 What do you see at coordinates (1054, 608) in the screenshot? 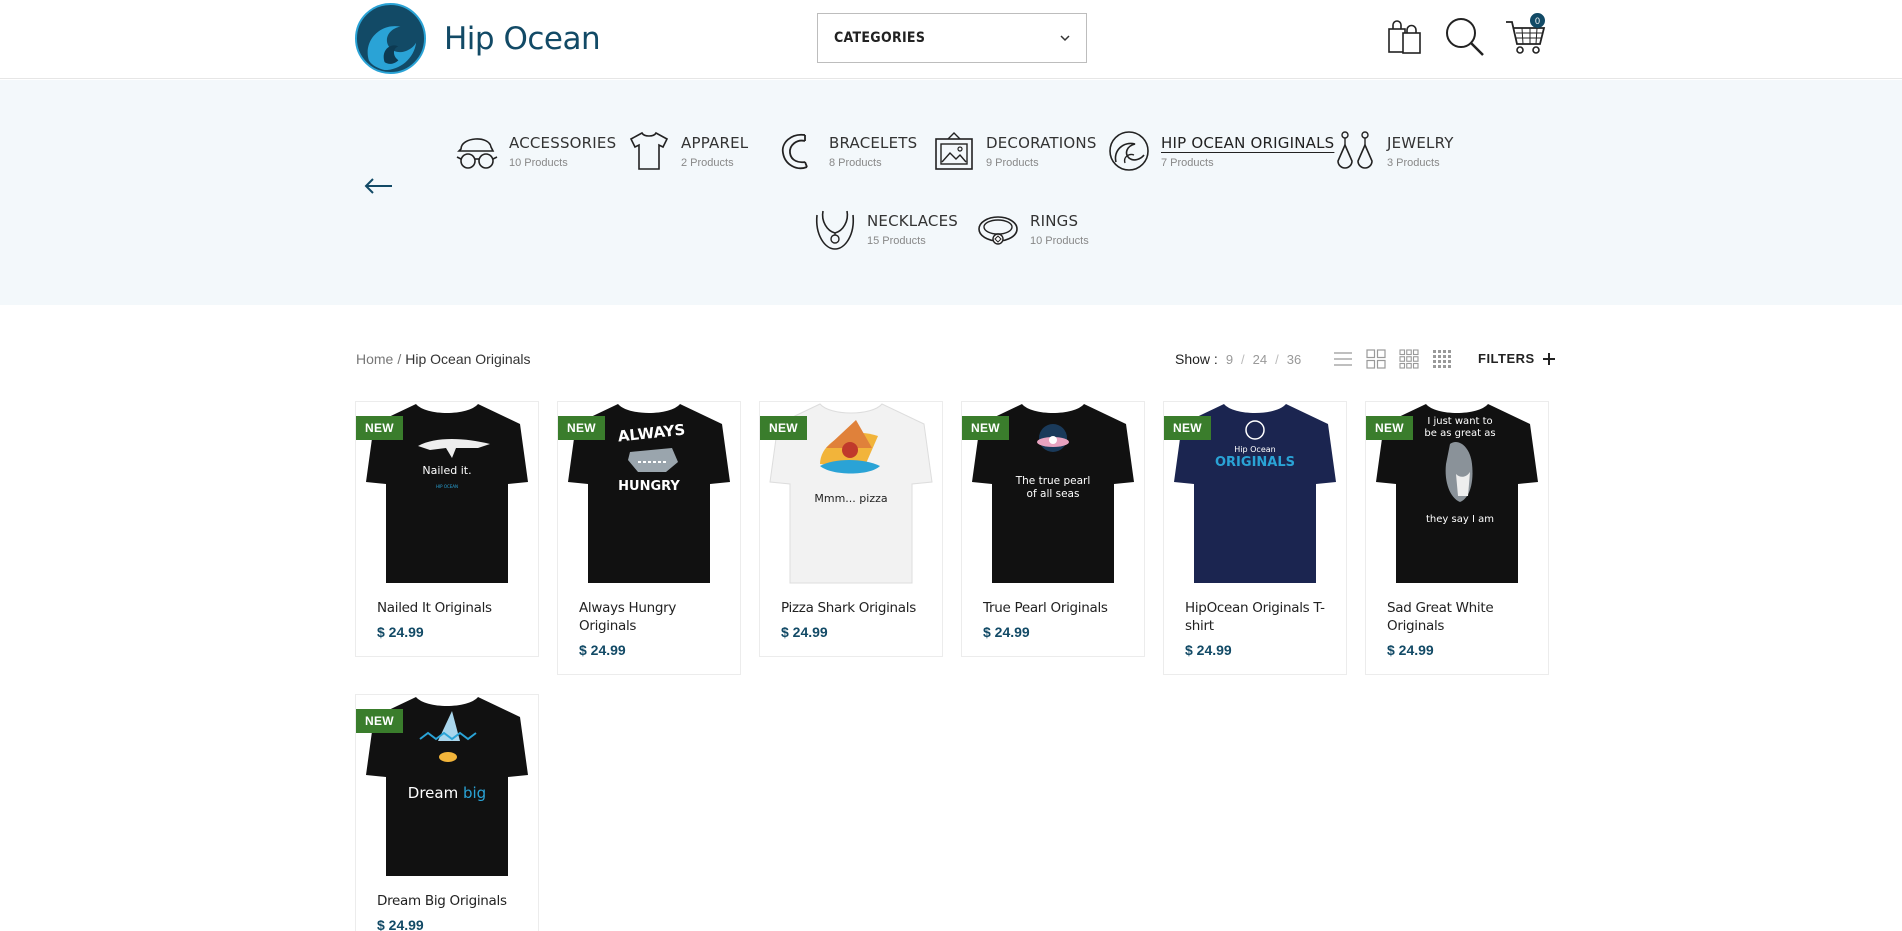
I see `product-name: True Pearl Originals` at bounding box center [1054, 608].